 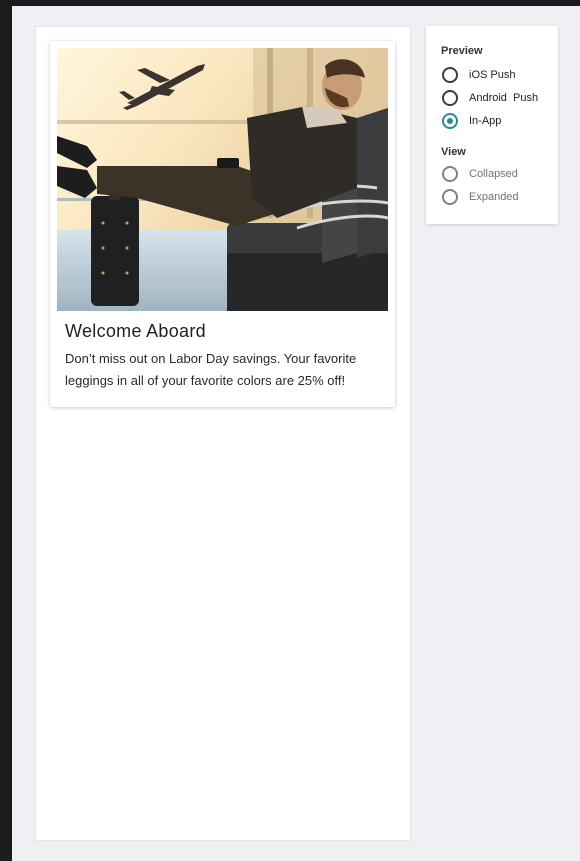 What do you see at coordinates (494, 197) in the screenshot?
I see `radio-label-expanded: Expanded` at bounding box center [494, 197].